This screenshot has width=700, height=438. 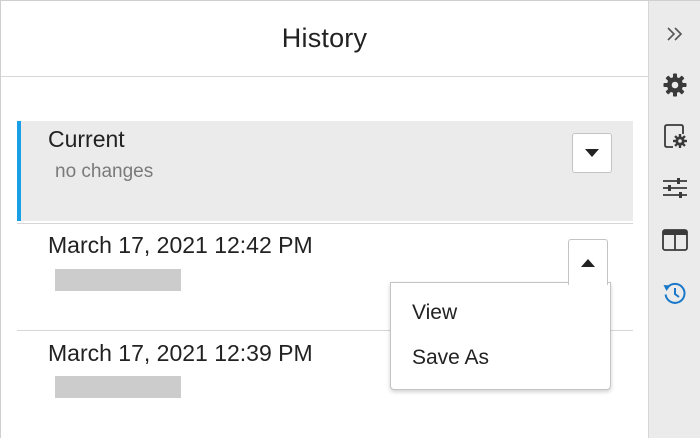 I want to click on gear-icon, so click(x=675, y=85).